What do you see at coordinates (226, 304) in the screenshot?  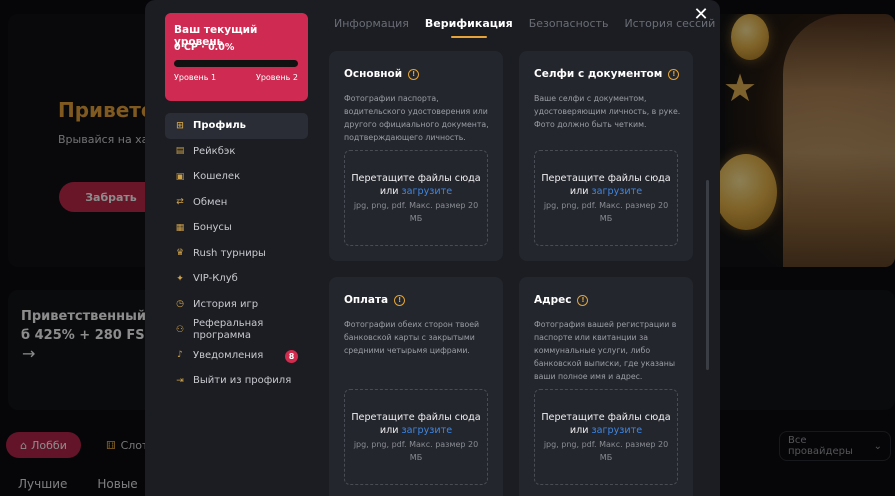 I see `menu-item-label: История игр` at bounding box center [226, 304].